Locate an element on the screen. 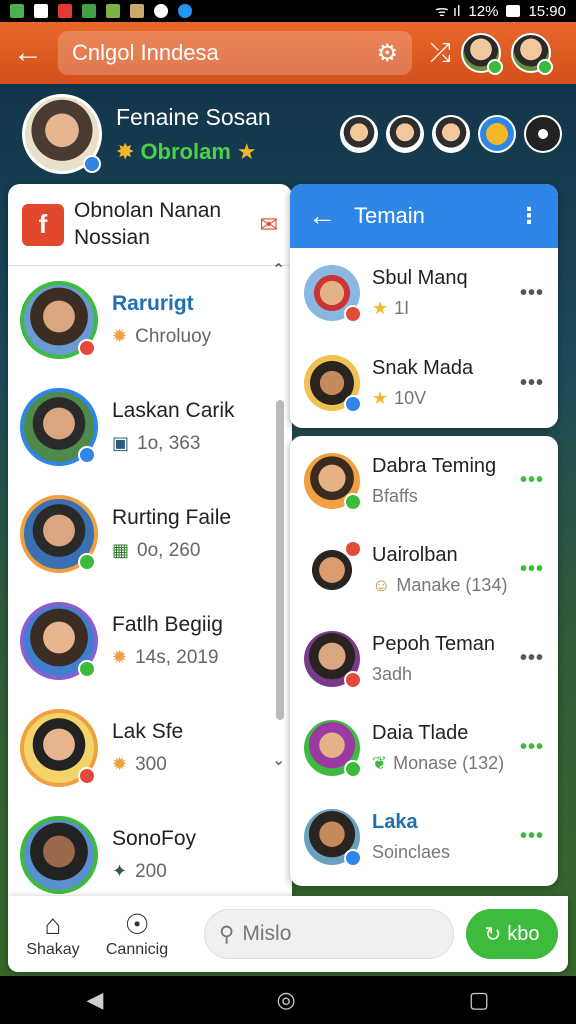  sticker-row is located at coordinates (451, 134).